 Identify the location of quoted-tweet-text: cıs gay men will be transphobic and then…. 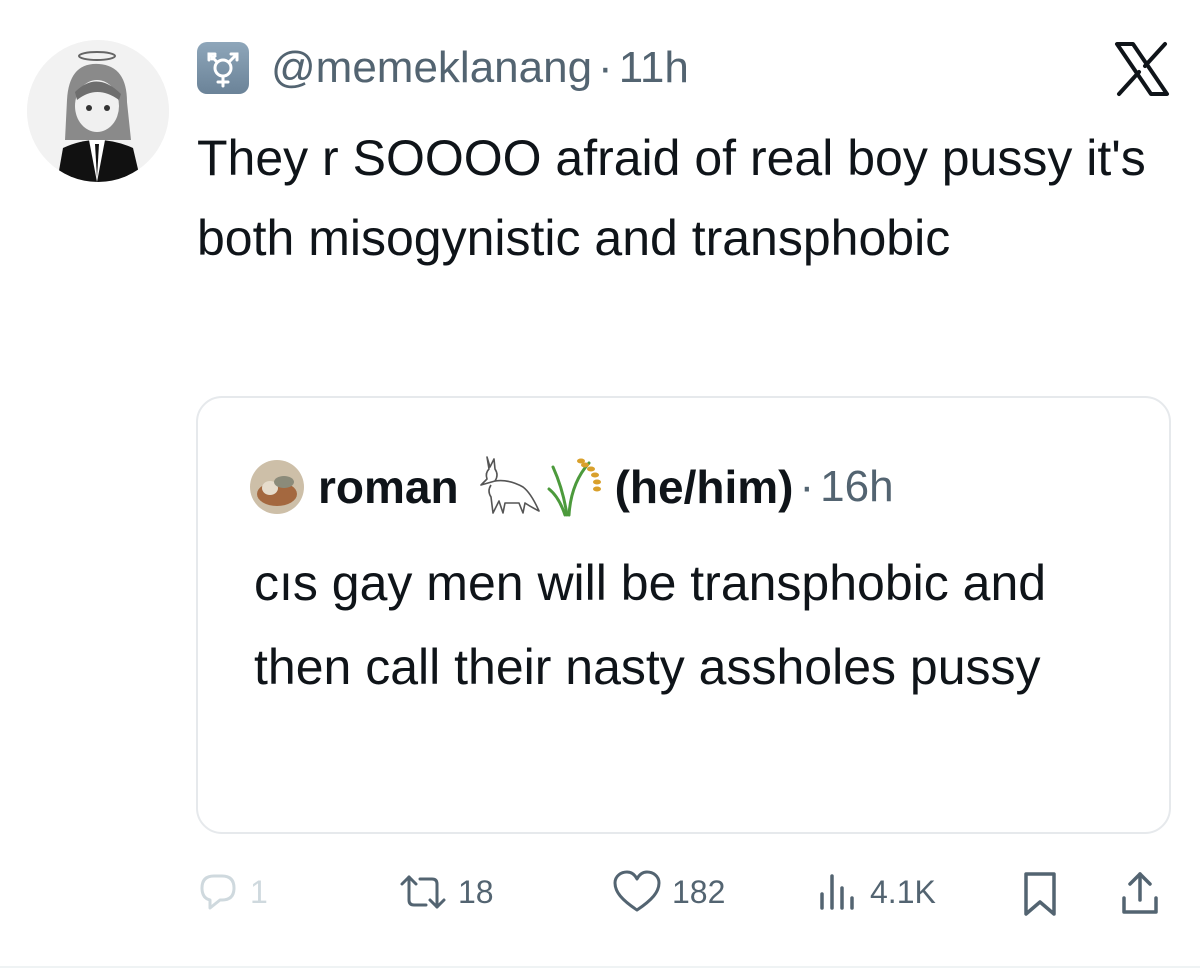
(650, 625).